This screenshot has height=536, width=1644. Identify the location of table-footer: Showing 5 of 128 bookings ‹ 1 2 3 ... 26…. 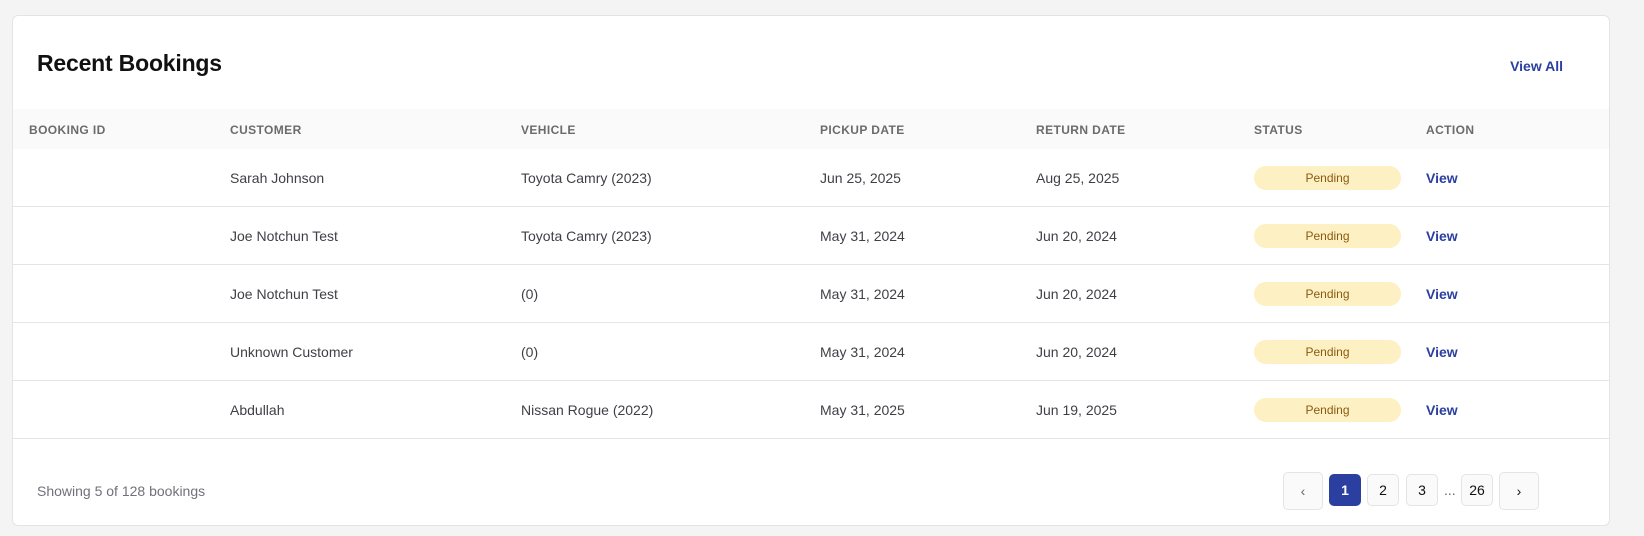
(811, 490).